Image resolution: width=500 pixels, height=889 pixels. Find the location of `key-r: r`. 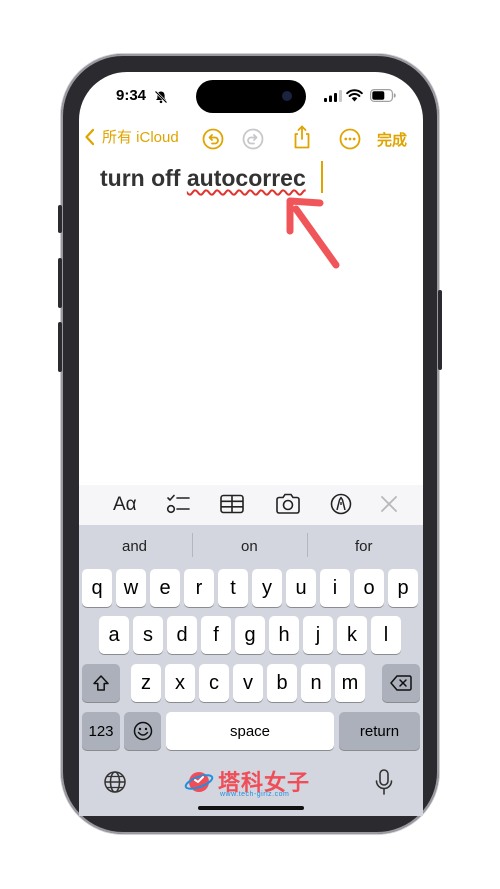

key-r: r is located at coordinates (199, 588).